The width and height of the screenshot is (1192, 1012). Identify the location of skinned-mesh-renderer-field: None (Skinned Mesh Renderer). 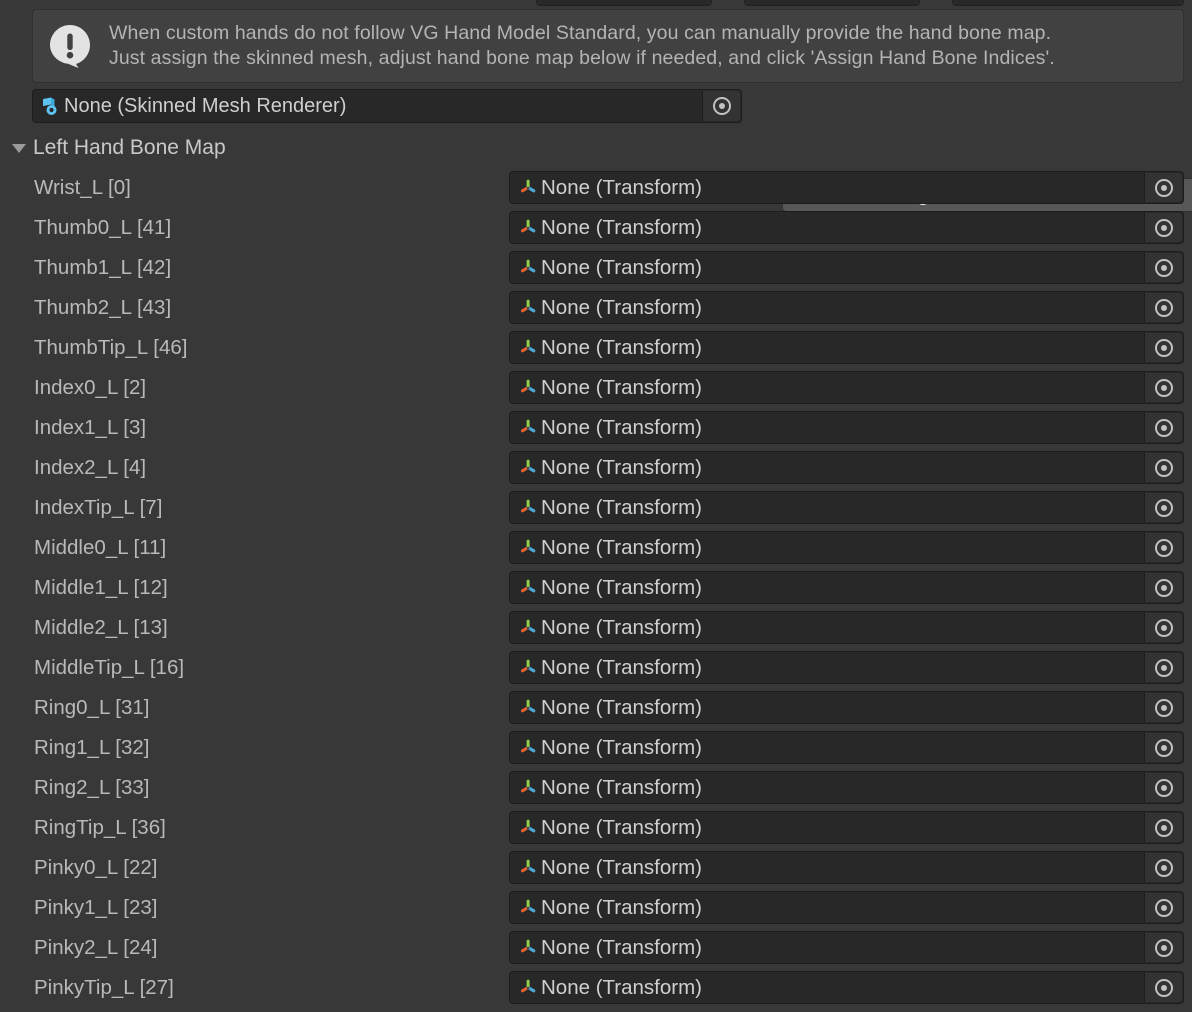
(387, 106).